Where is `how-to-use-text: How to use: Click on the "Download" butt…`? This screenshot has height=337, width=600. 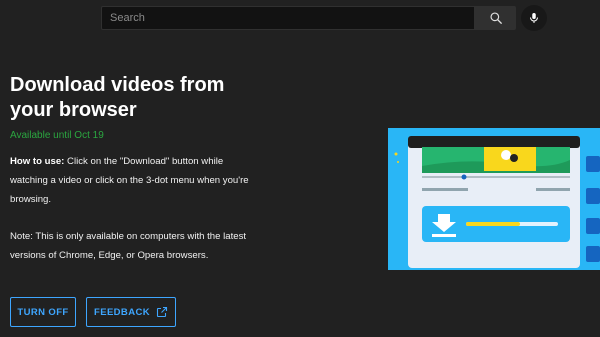 how-to-use-text: How to use: Click on the "Download" butt… is located at coordinates (132, 180).